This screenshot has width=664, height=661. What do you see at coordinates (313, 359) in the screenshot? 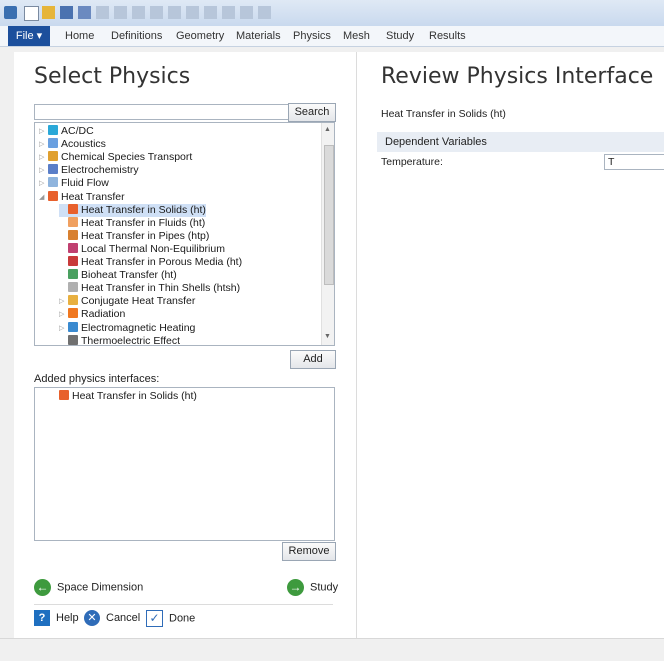
I see `add-button: Add` at bounding box center [313, 359].